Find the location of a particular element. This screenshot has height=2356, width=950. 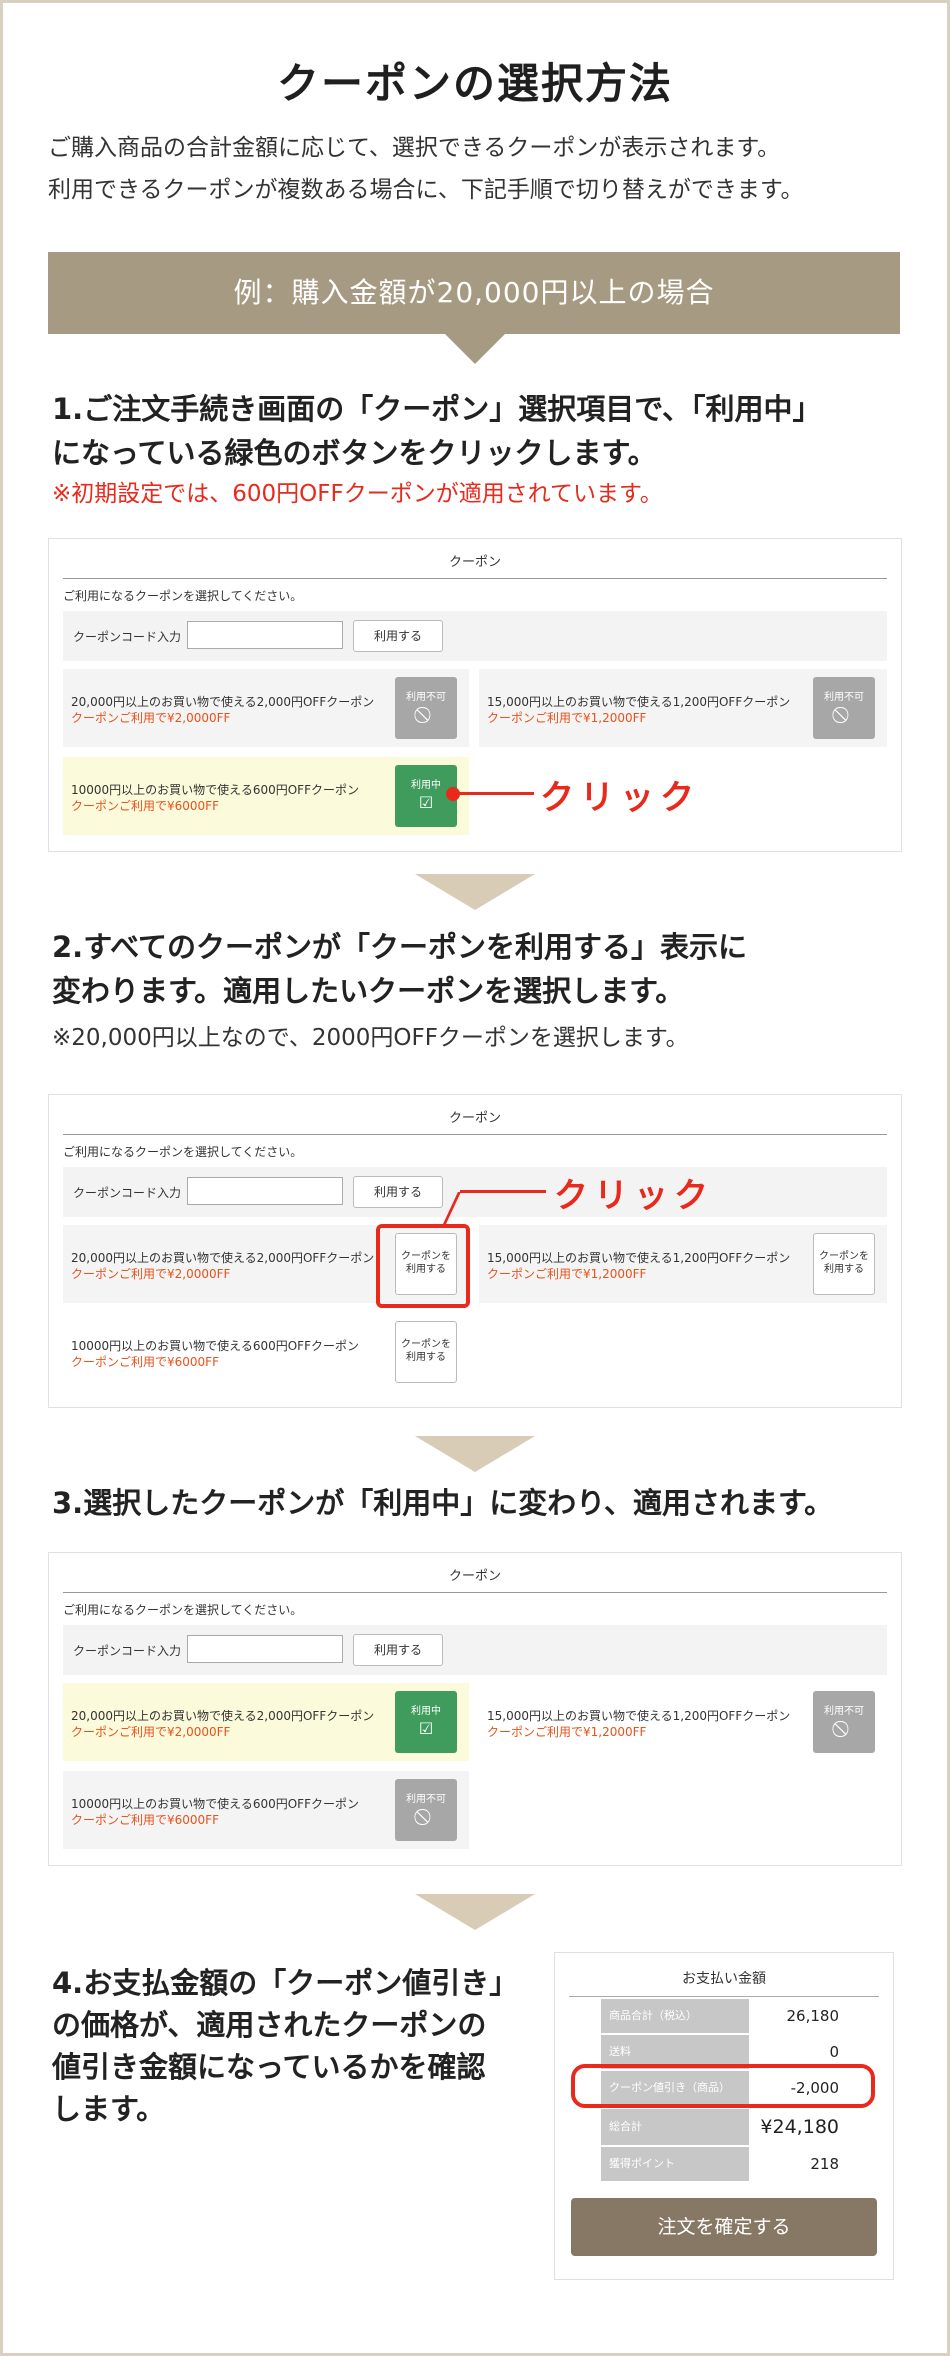

step2-line-1: 2.すべてのクーポンが「クーポンを利用する」表示に is located at coordinates (400, 947).